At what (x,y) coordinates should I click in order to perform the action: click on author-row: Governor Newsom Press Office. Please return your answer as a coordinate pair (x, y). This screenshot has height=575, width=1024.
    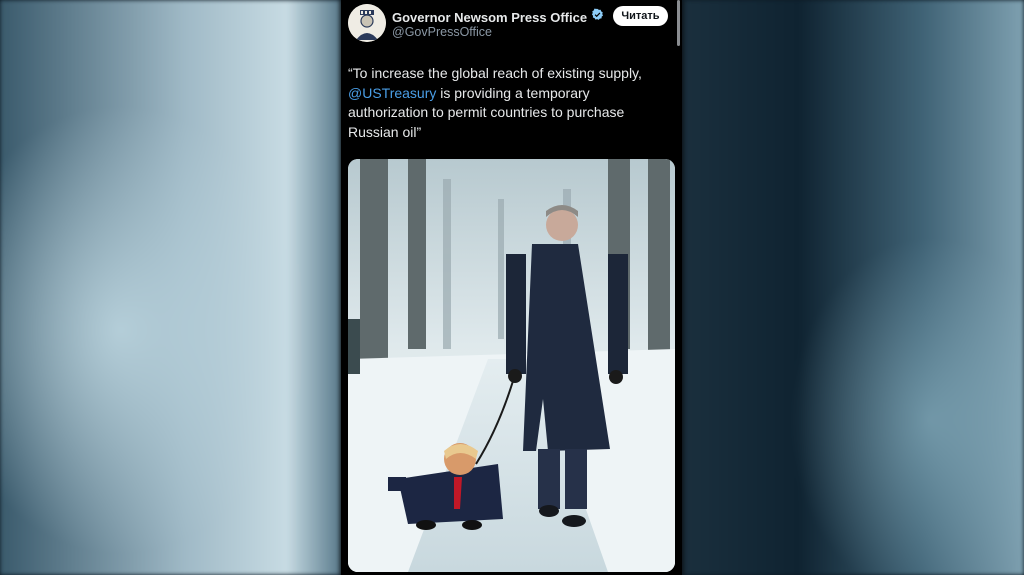
    Looking at the image, I should click on (498, 17).